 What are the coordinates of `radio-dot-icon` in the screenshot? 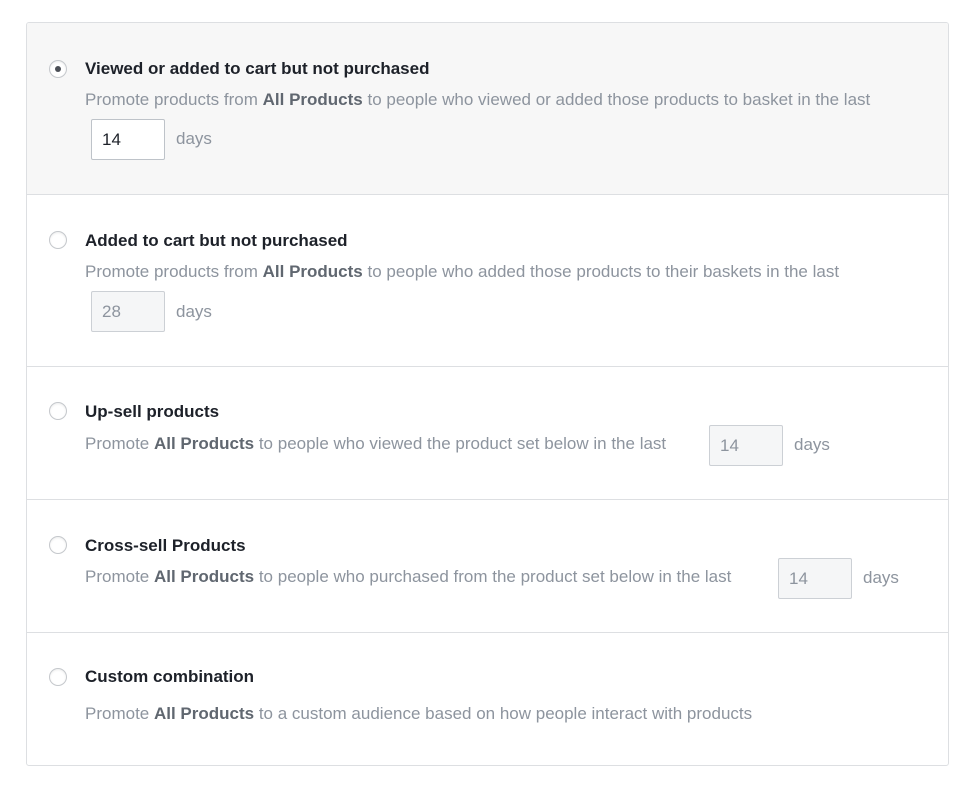 It's located at (58, 69).